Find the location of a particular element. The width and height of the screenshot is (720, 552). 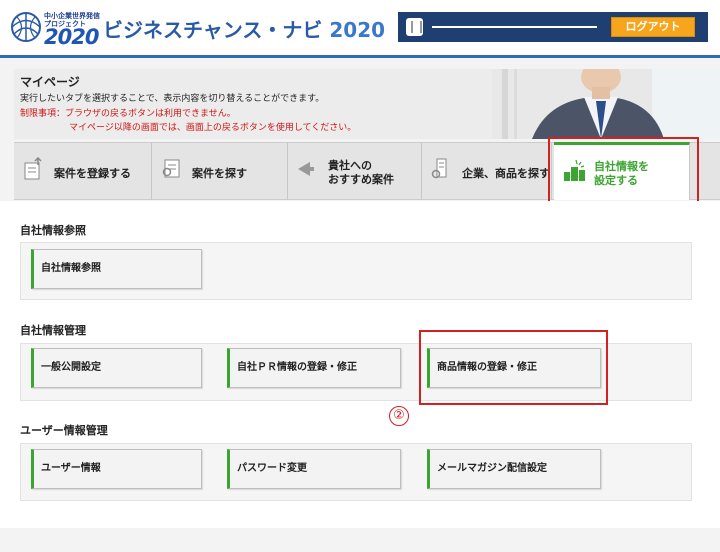

site-title: ビジネスチャンス・ナビ 2020 is located at coordinates (244, 28).